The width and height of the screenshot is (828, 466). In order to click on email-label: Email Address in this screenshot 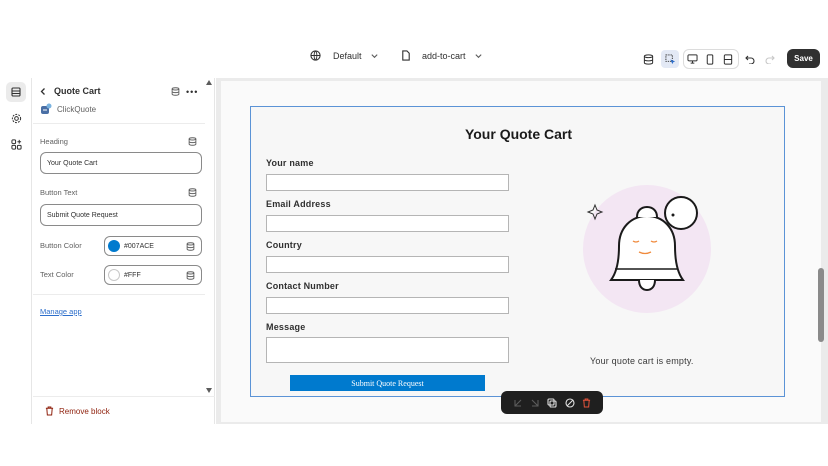, I will do `click(298, 204)`.